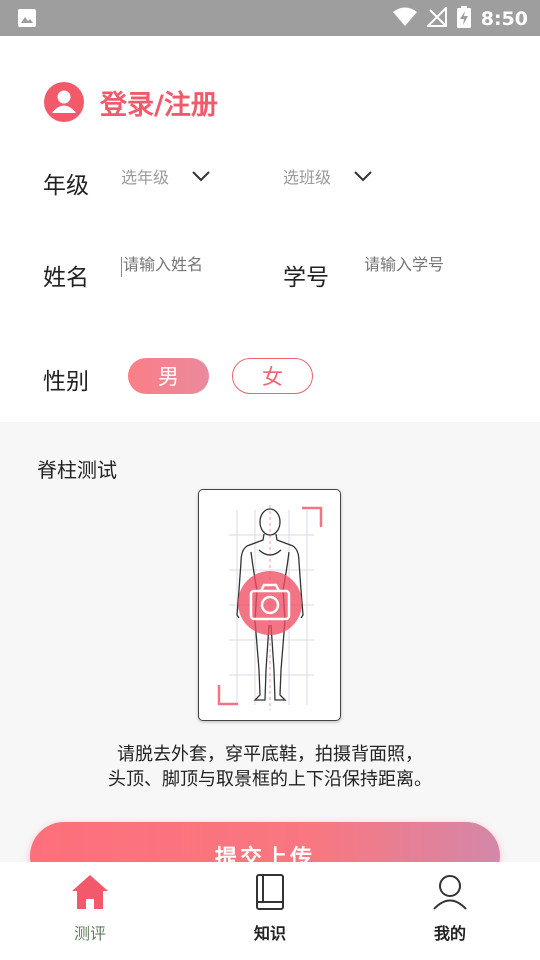  I want to click on text-cursor, so click(121, 267).